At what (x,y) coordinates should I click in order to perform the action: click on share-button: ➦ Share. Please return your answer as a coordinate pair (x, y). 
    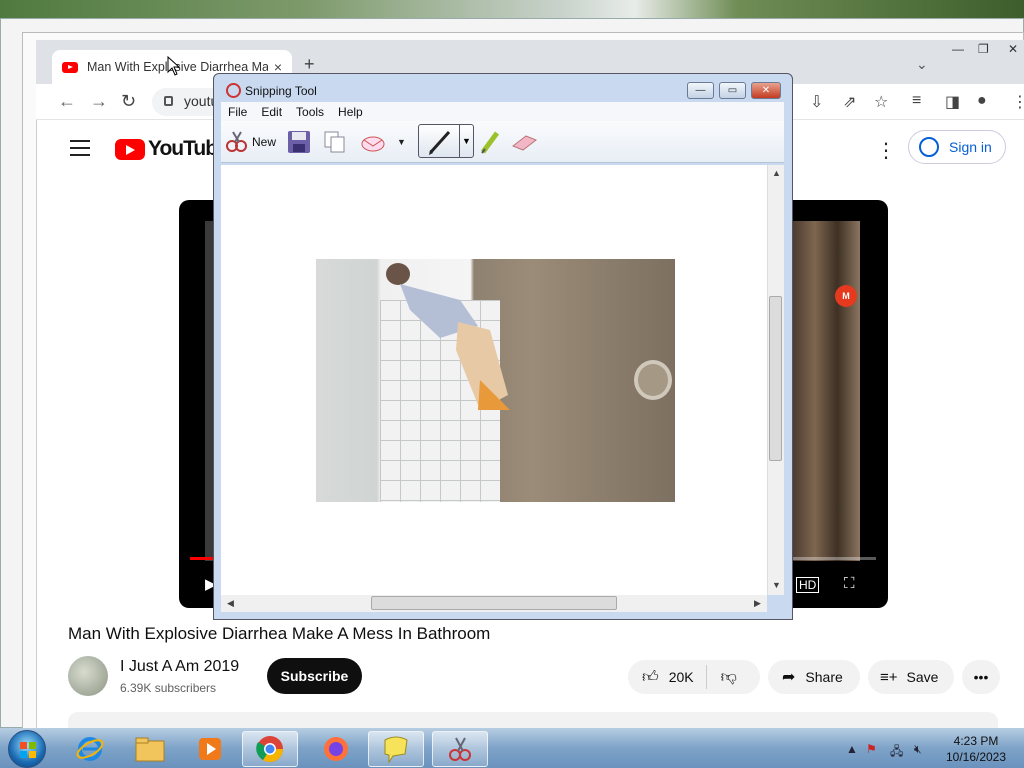
    Looking at the image, I should click on (814, 677).